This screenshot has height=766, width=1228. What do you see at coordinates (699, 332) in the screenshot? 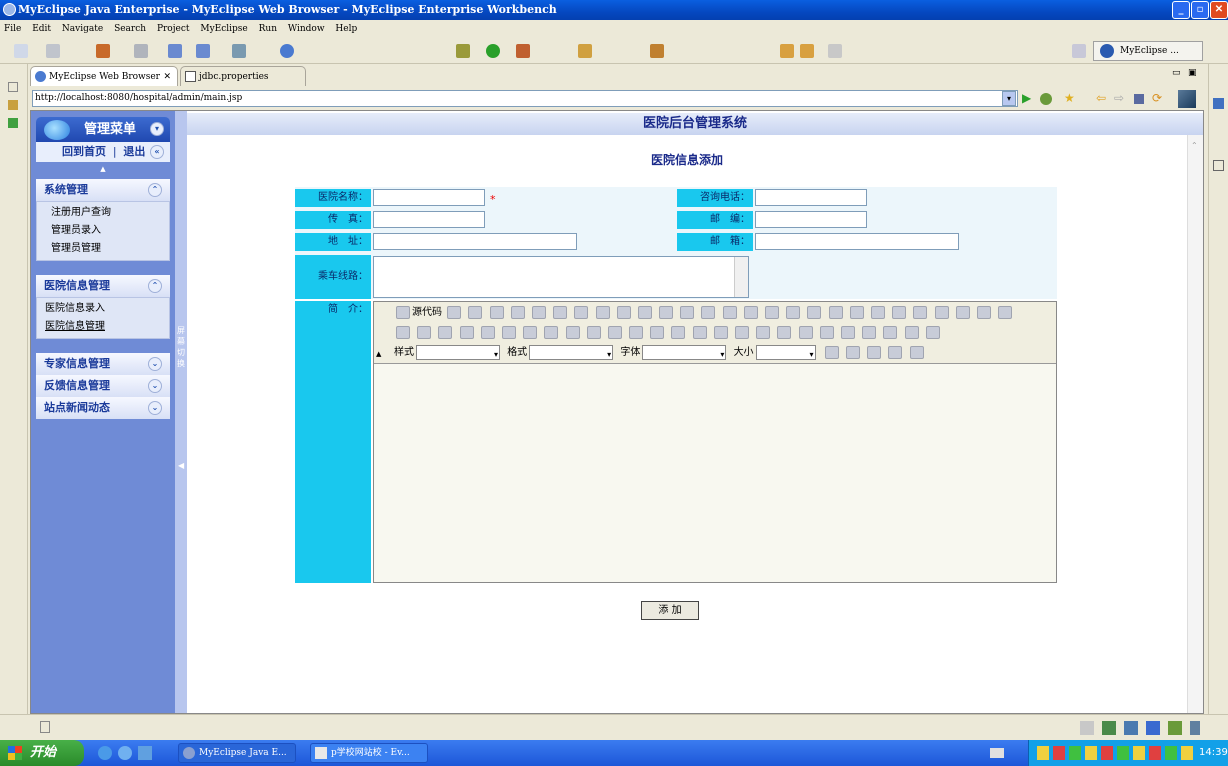
I see `align-right-icon` at bounding box center [699, 332].